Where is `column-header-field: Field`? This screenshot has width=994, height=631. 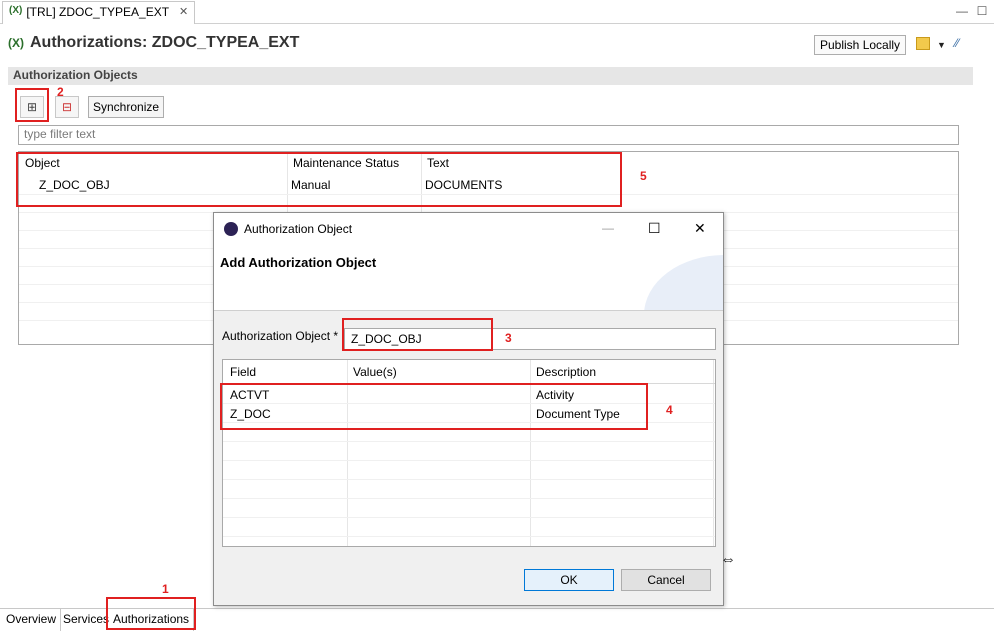
column-header-field: Field is located at coordinates (243, 372).